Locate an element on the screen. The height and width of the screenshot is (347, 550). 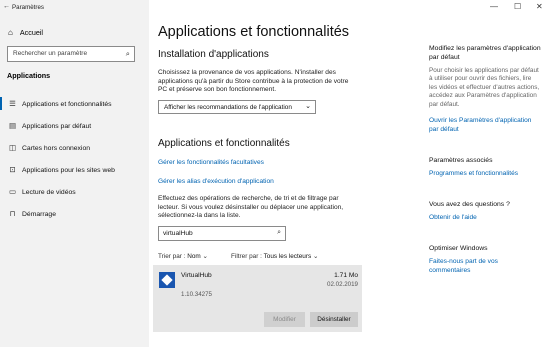
back-arrow-icon: ← is located at coordinates (6, 6).